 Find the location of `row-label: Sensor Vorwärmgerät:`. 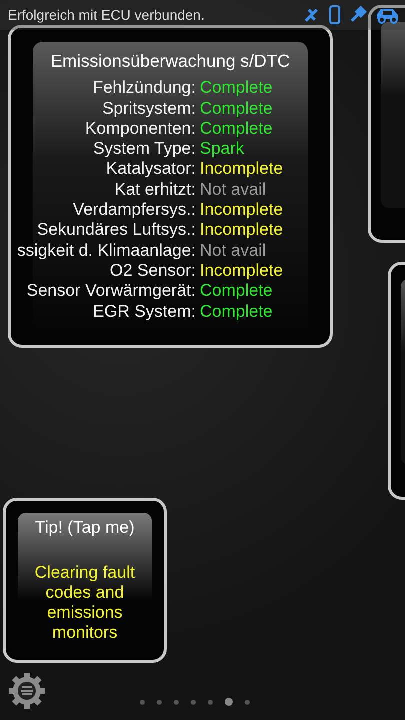

row-label: Sensor Vorwärmgerät: is located at coordinates (111, 291).